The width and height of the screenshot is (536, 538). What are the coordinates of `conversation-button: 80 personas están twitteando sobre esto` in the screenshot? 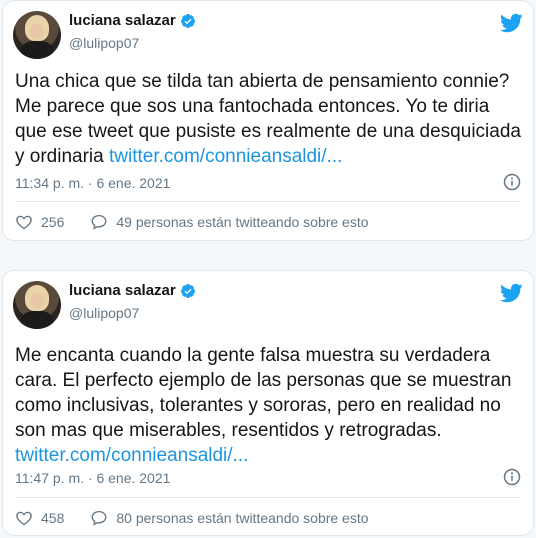 It's located at (229, 518).